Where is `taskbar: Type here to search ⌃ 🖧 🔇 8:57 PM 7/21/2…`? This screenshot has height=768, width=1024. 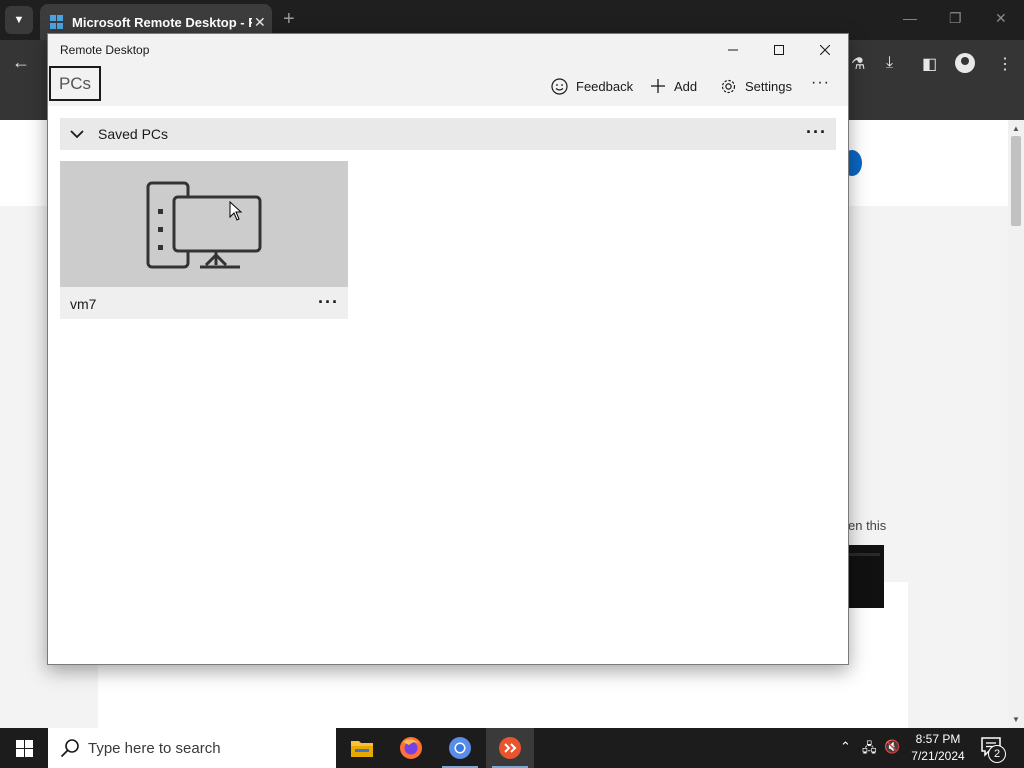
taskbar: Type here to search ⌃ 🖧 🔇 8:57 PM 7/21/2… is located at coordinates (512, 748).